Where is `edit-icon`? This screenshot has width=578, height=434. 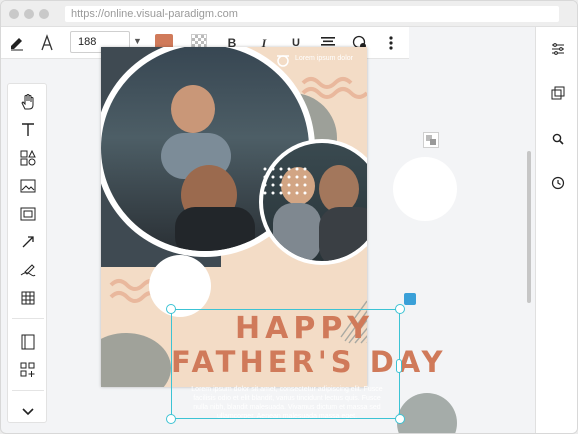
edit-icon is located at coordinates (17, 43).